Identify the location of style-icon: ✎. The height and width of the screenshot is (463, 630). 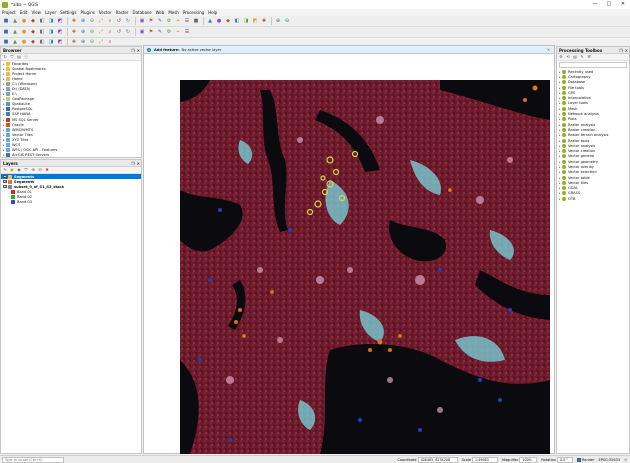
(5, 170).